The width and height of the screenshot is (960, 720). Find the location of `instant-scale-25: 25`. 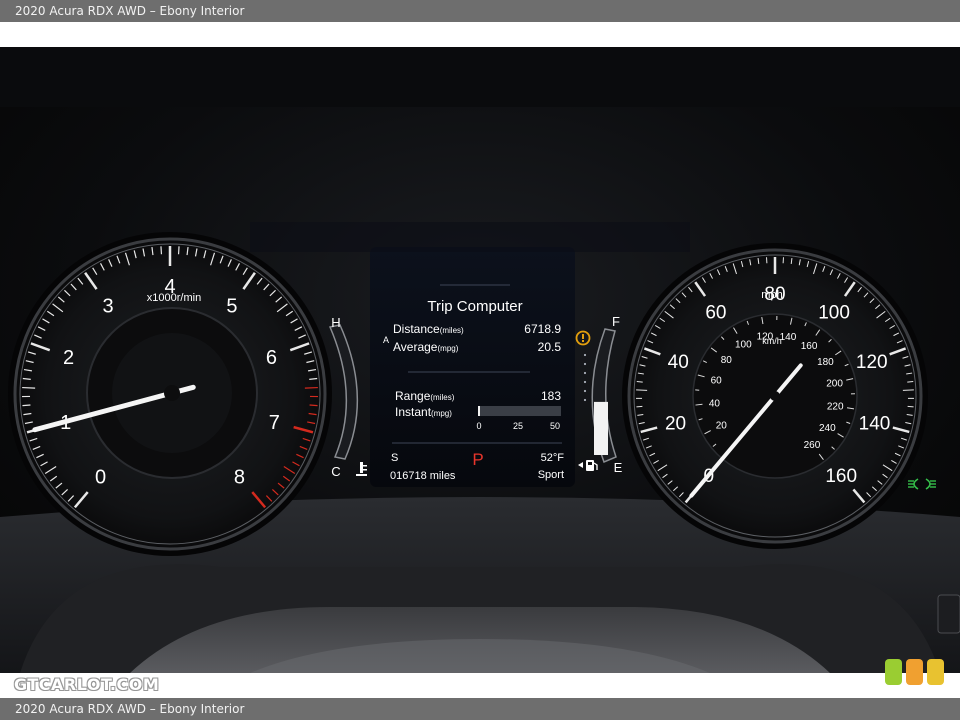

instant-scale-25: 25 is located at coordinates (518, 426).